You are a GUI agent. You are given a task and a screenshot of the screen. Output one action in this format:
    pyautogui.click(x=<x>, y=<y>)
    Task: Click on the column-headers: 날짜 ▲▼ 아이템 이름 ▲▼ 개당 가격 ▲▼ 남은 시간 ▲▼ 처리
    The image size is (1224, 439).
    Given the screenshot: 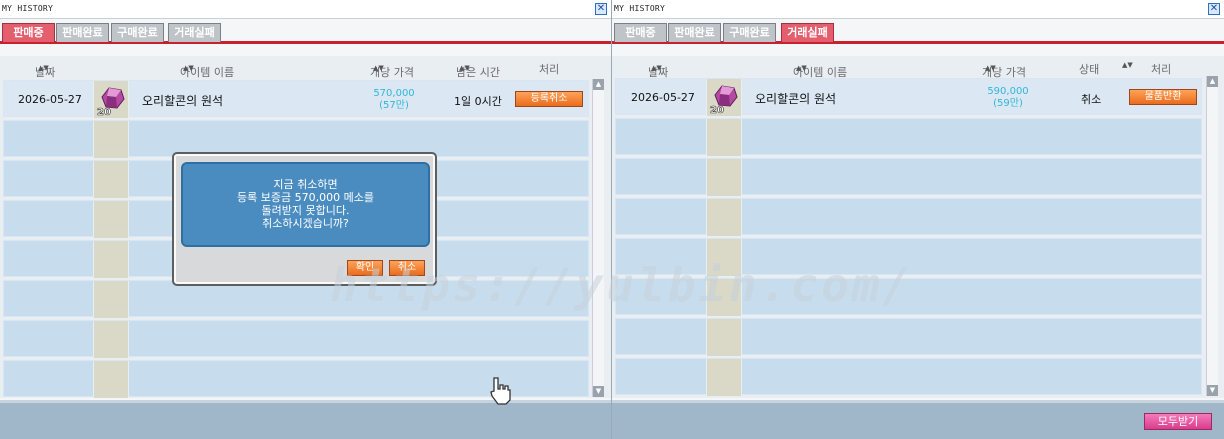 What is the action you would take?
    pyautogui.click(x=297, y=71)
    